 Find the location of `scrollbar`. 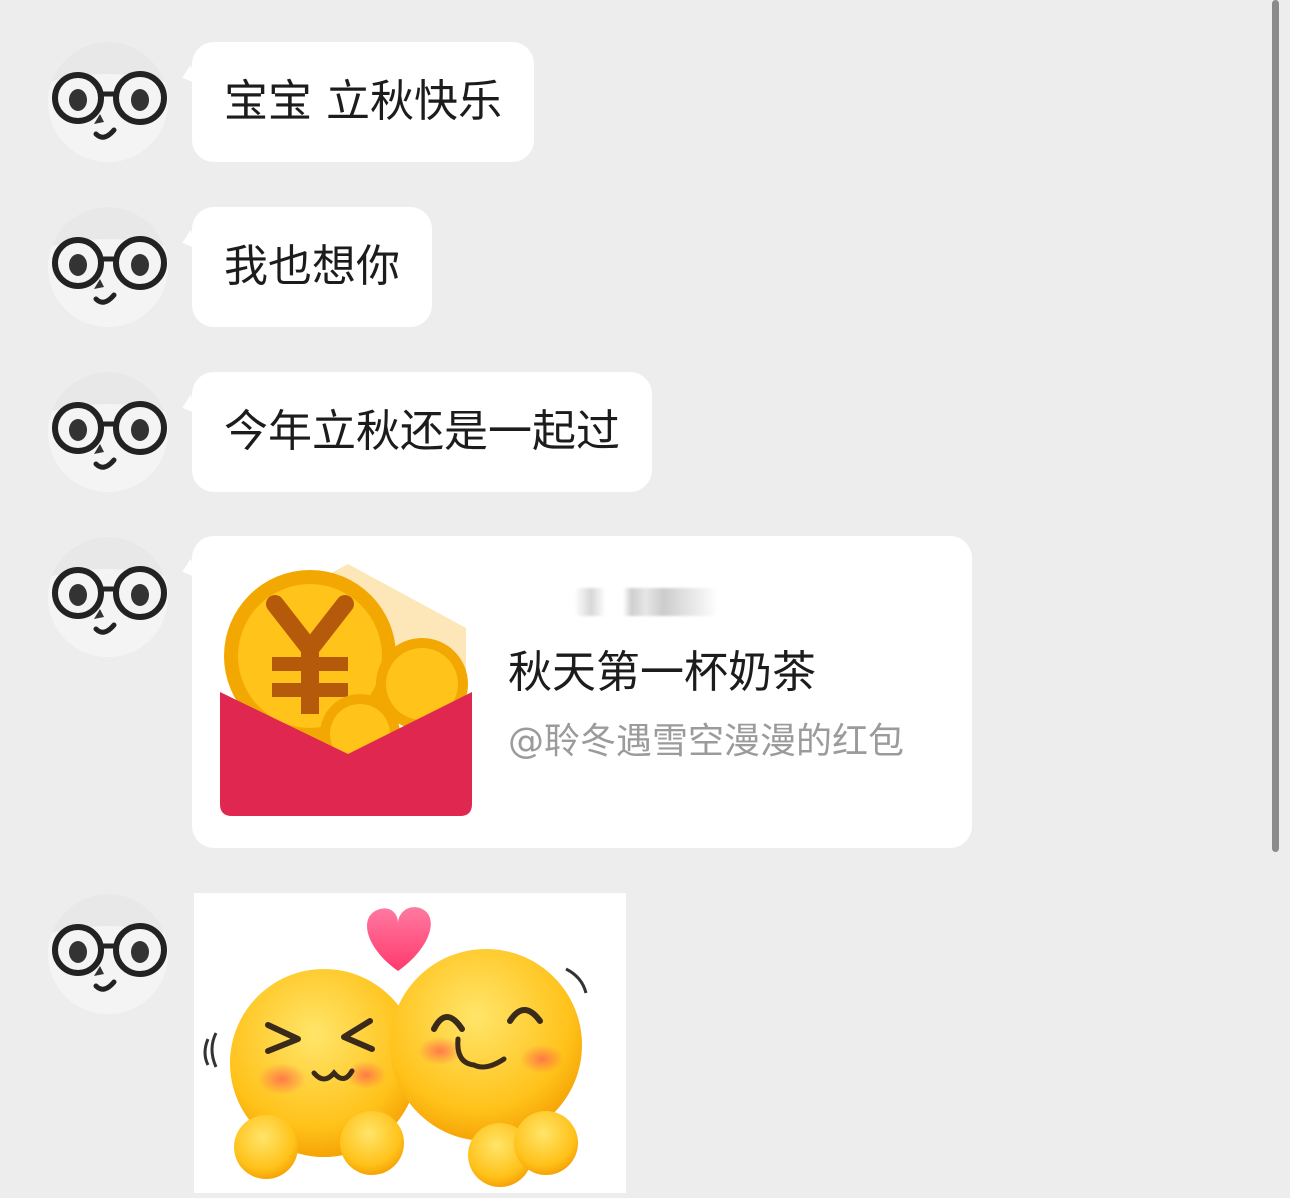

scrollbar is located at coordinates (1275, 426).